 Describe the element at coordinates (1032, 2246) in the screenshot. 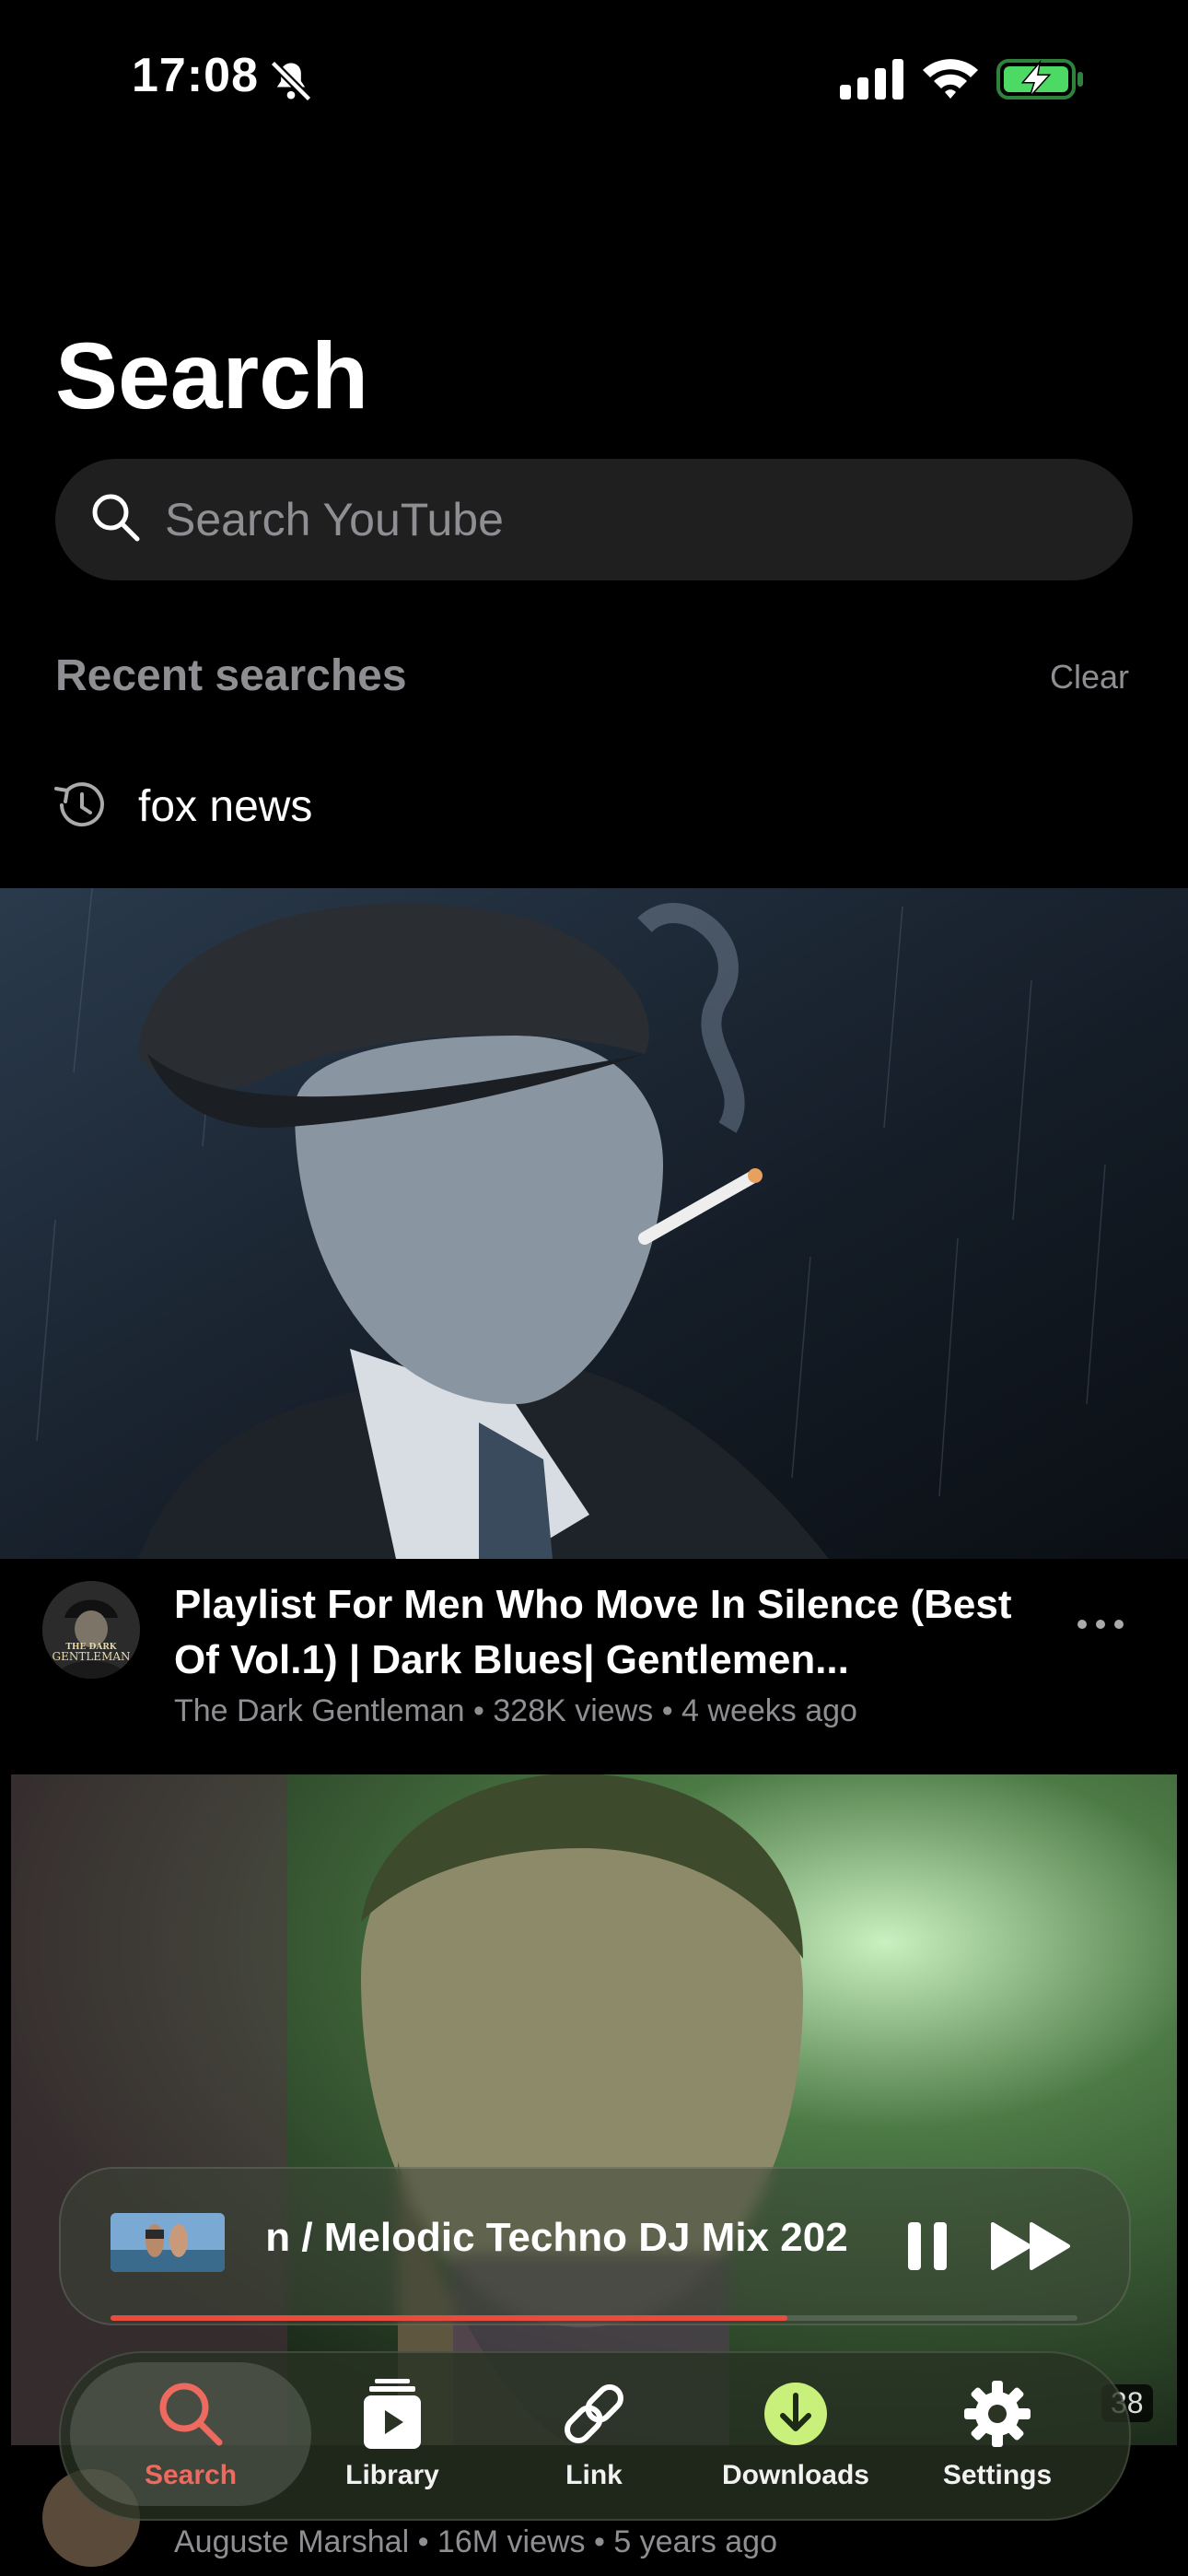

I see `fast-forward-icon` at that location.